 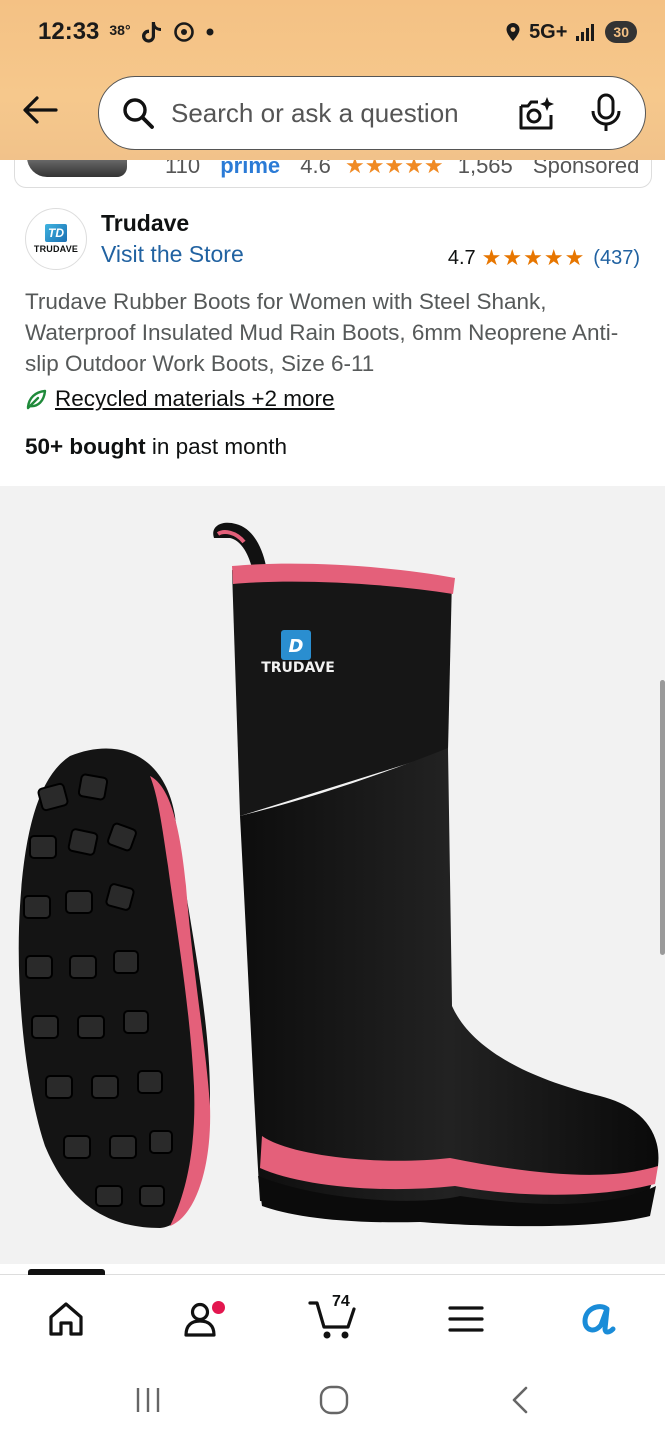 I want to click on rufus-assistant-icon, so click(x=599, y=1319).